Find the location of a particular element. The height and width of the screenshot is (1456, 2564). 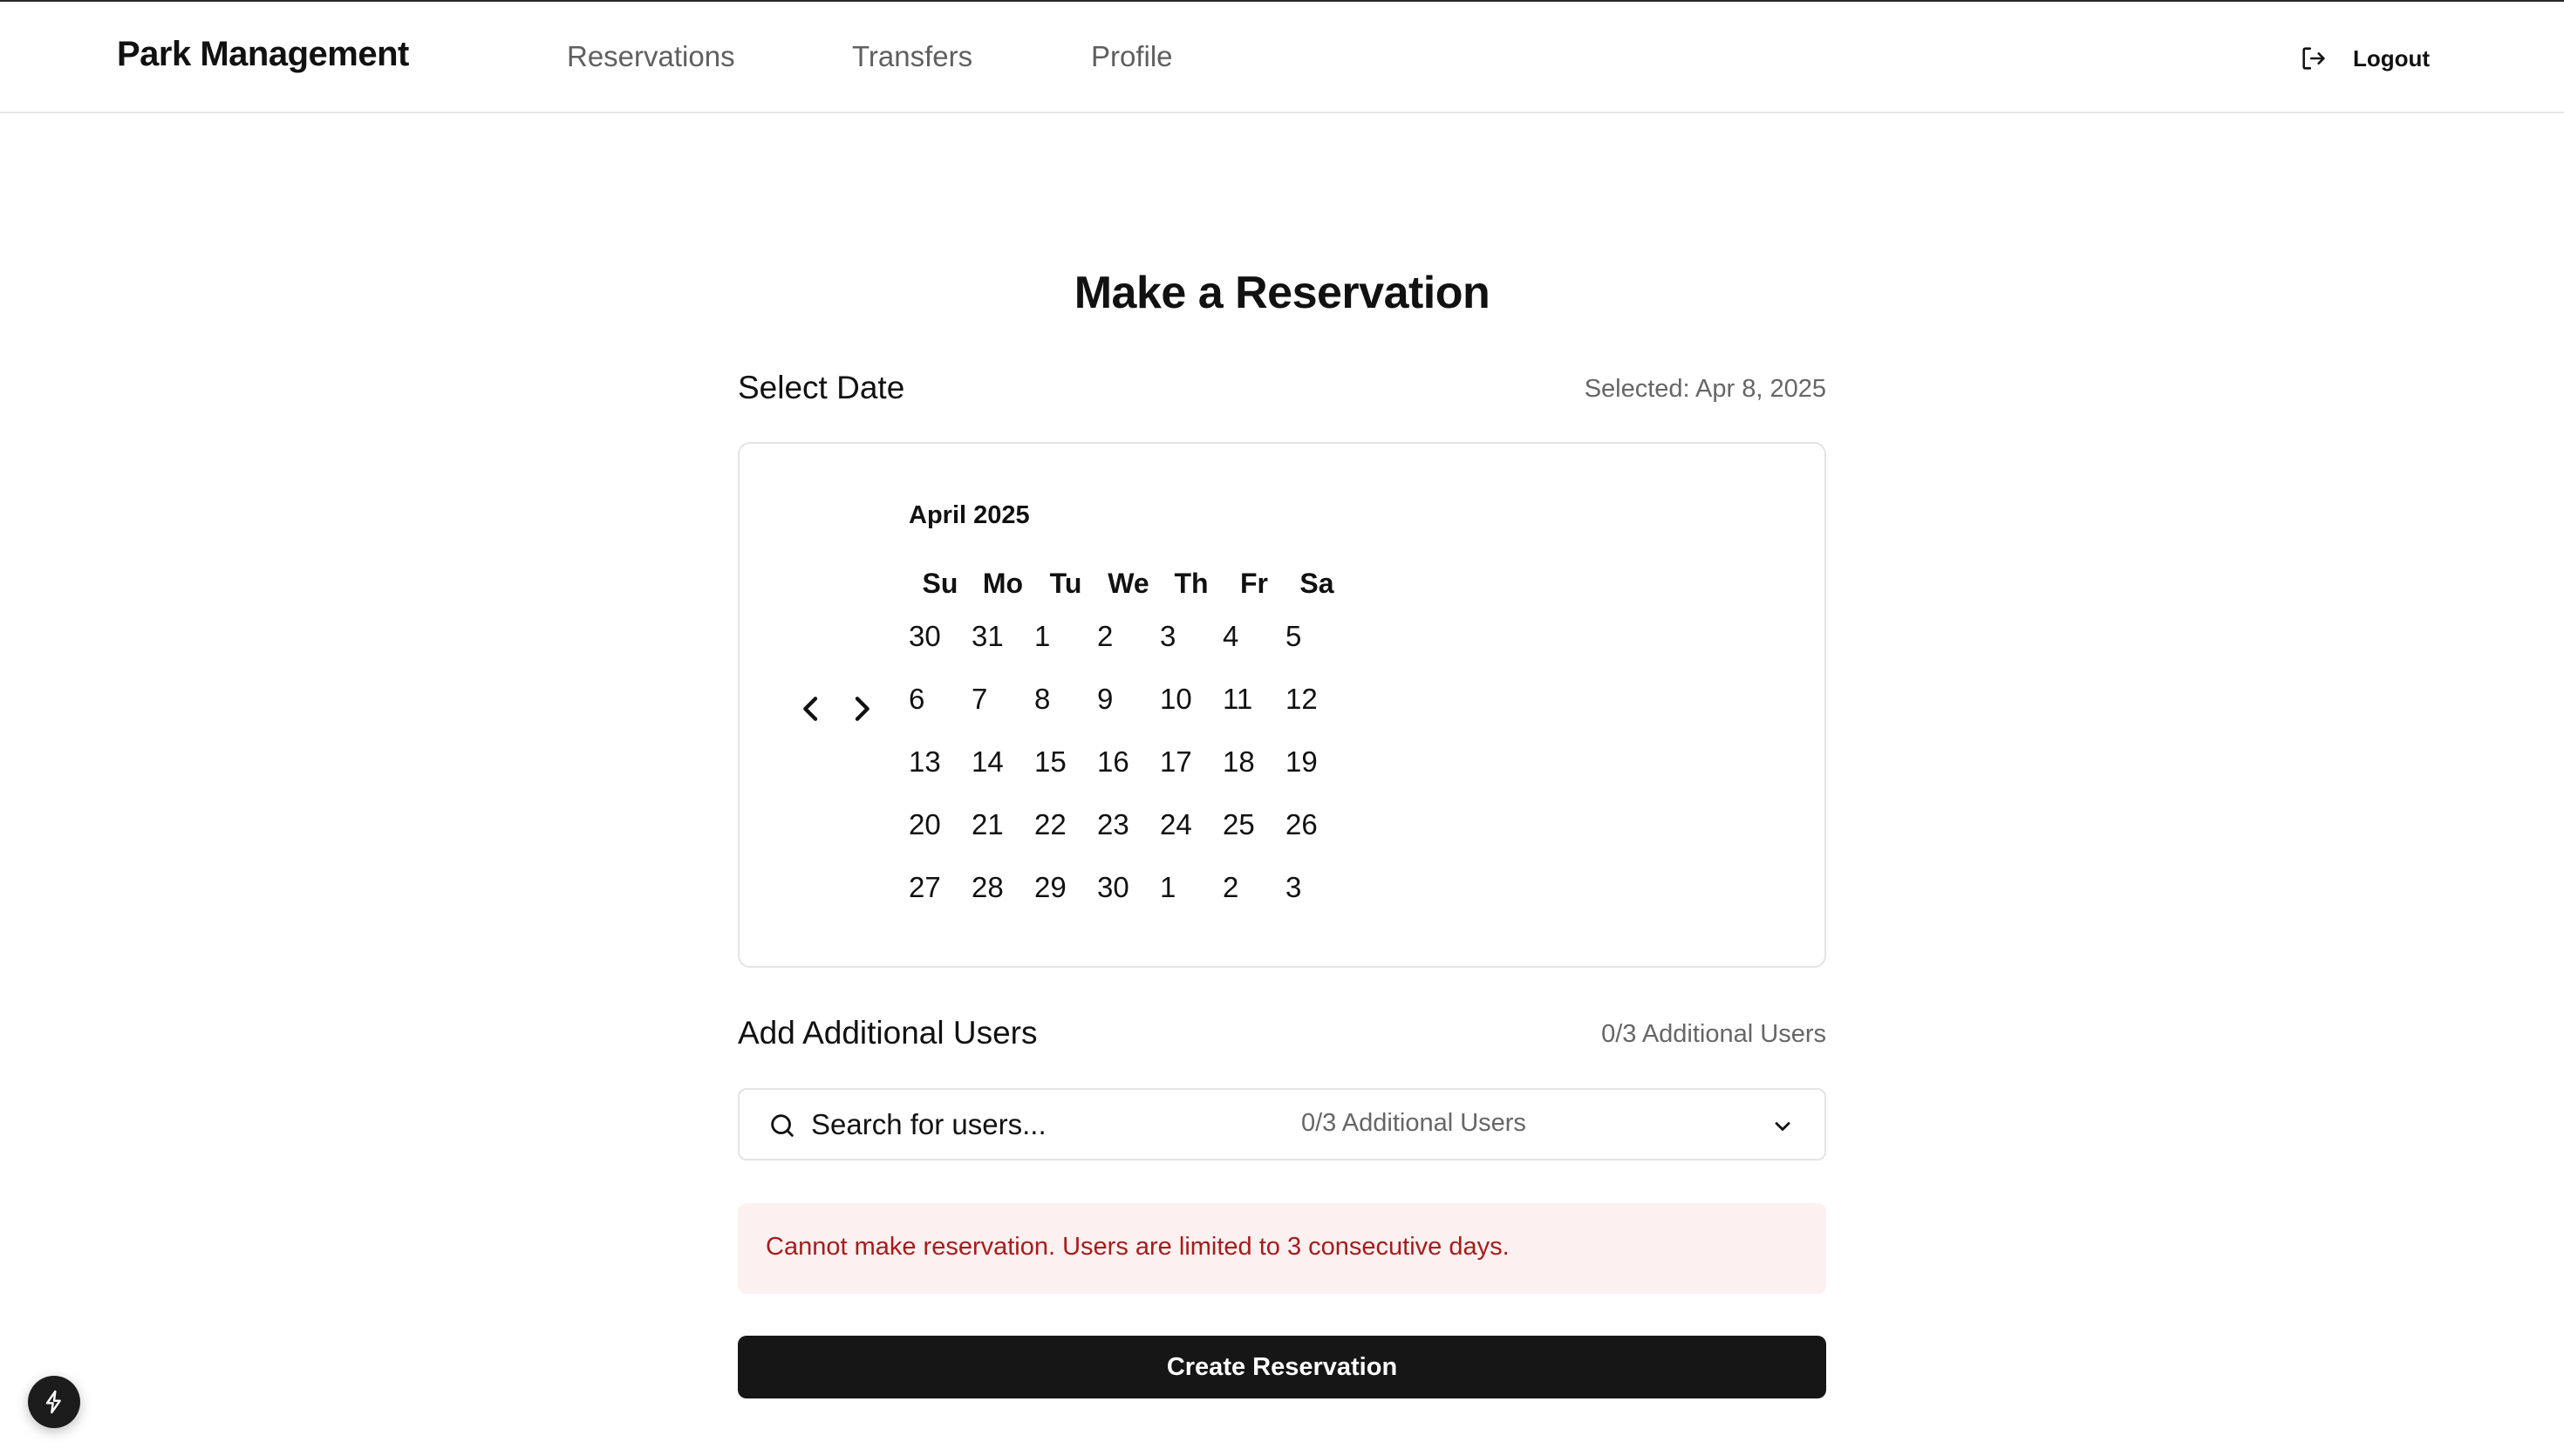

weekday-label: Th is located at coordinates (1191, 583).